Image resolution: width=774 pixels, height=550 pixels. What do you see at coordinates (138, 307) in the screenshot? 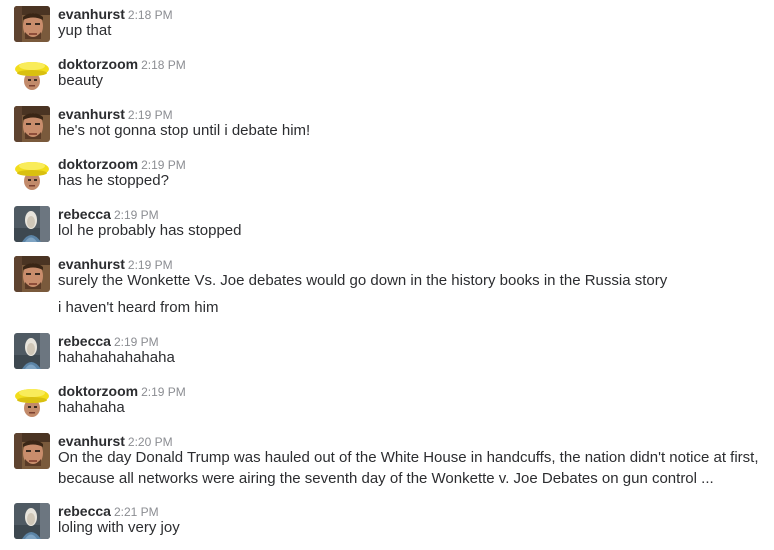
I see `message-text: i haven't heard from him` at bounding box center [138, 307].